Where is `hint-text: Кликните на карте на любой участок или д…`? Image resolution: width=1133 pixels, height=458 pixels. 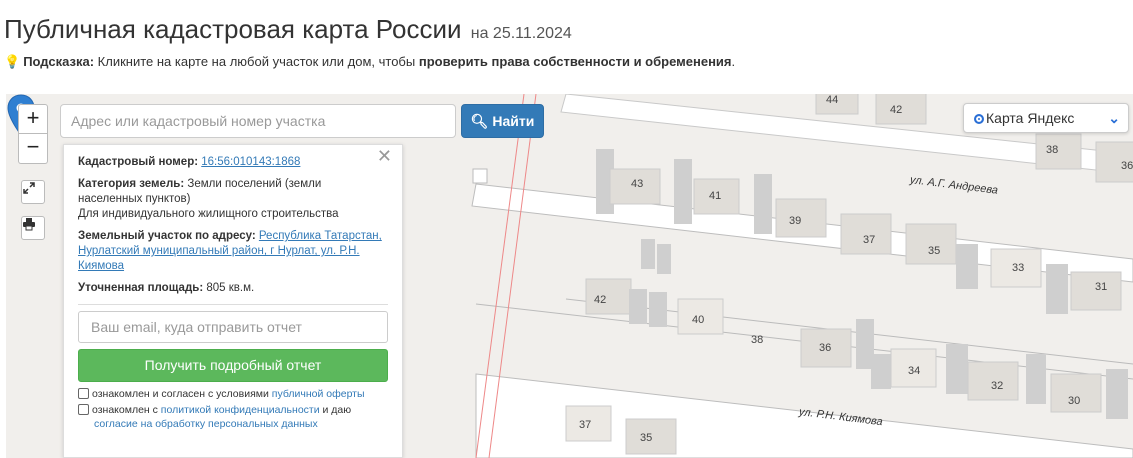
hint-text: Кликните на карте на любой участок или д… is located at coordinates (256, 61).